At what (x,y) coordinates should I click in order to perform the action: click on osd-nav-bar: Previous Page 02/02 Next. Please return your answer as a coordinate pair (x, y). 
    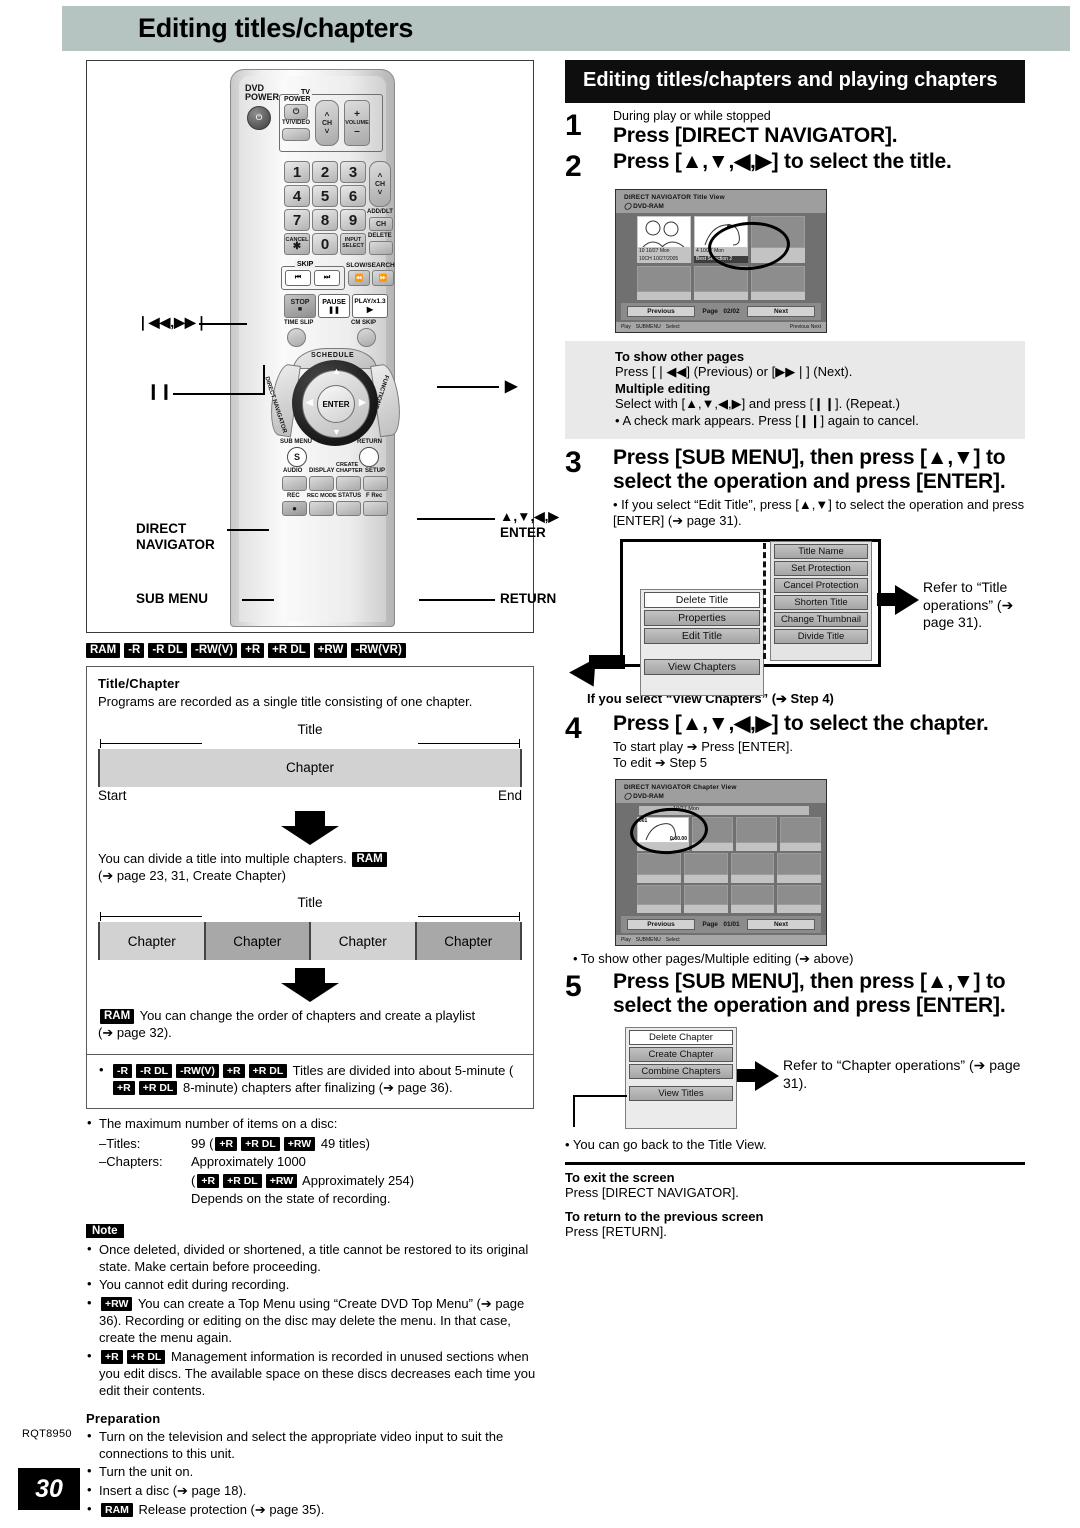
    Looking at the image, I should click on (721, 312).